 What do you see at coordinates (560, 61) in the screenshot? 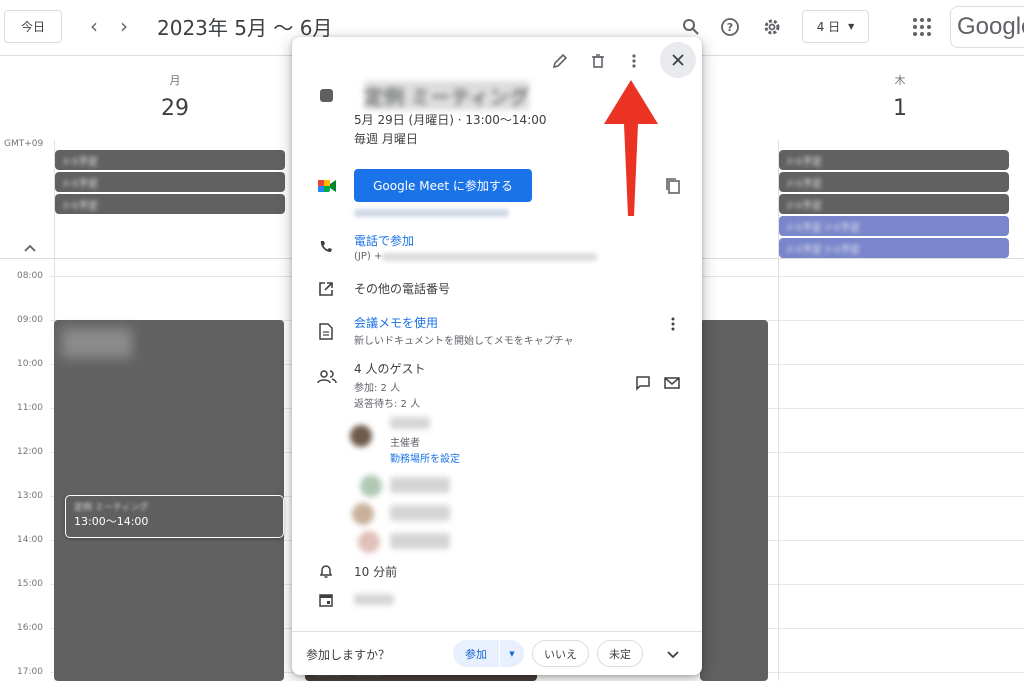
I see `edit-pencil-icon` at bounding box center [560, 61].